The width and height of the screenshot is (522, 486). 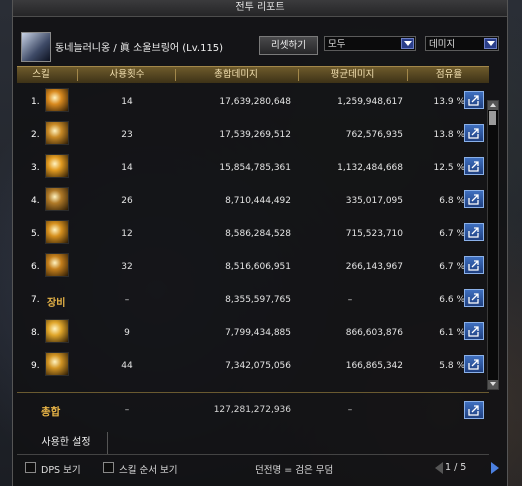 I want to click on row-rank: 6., so click(x=35, y=267).